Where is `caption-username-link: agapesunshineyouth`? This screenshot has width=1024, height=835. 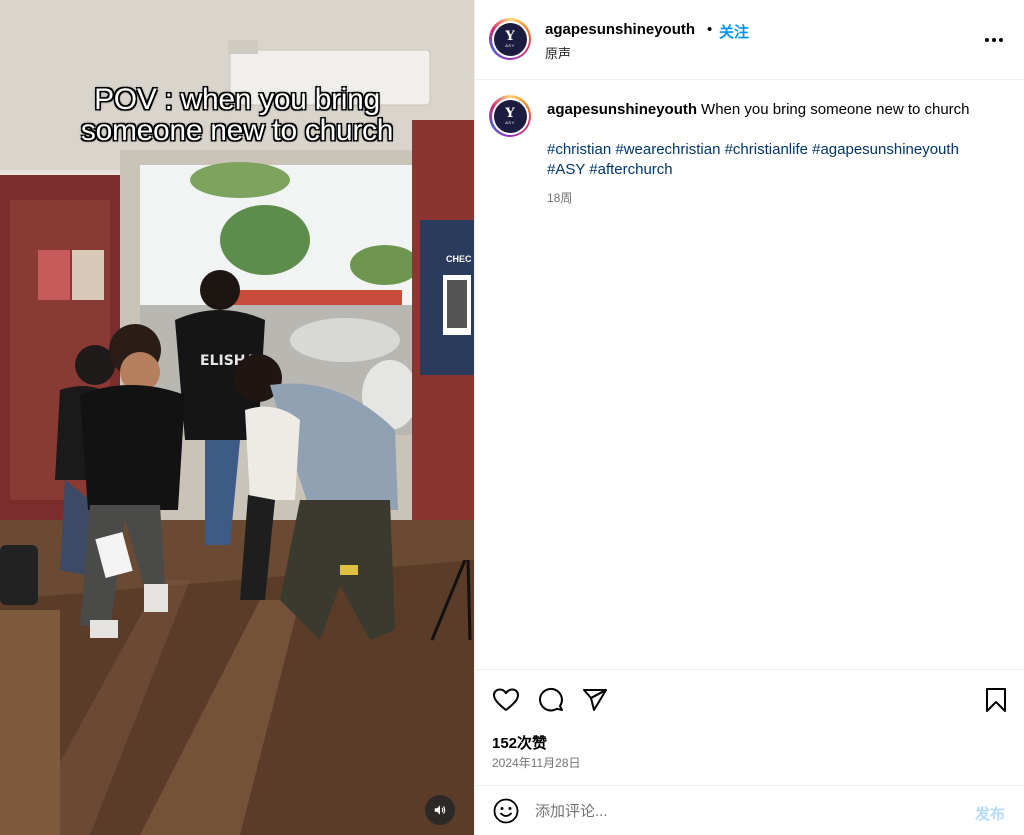 caption-username-link: agapesunshineyouth is located at coordinates (622, 109).